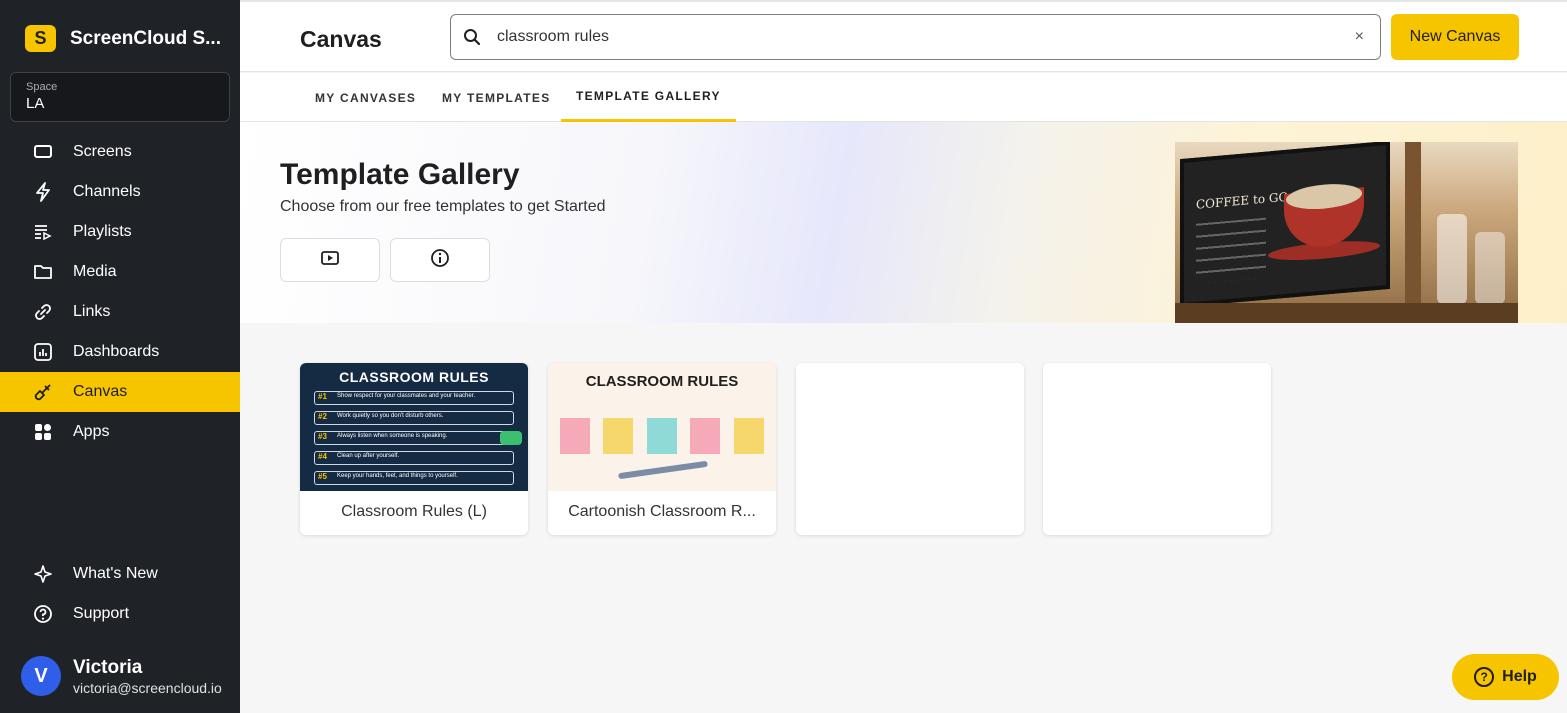 The image size is (1567, 713). I want to click on screen-icon, so click(43, 152).